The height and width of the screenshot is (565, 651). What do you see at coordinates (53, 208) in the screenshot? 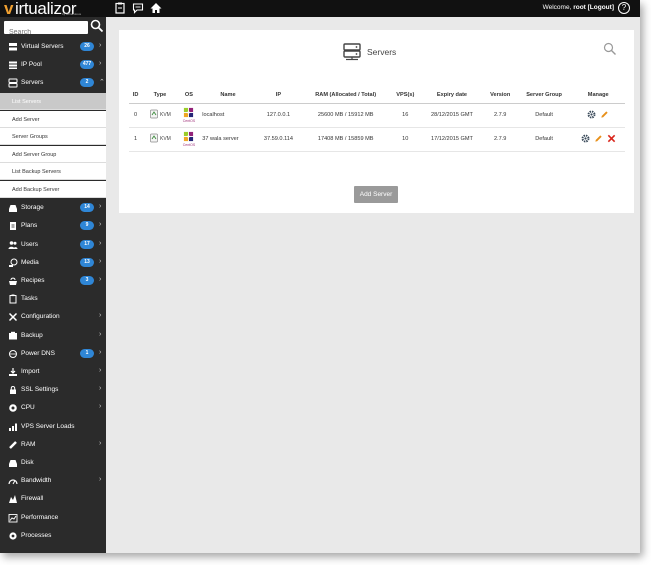
I see `sidebar-item-storage: Storage 14 ›` at bounding box center [53, 208].